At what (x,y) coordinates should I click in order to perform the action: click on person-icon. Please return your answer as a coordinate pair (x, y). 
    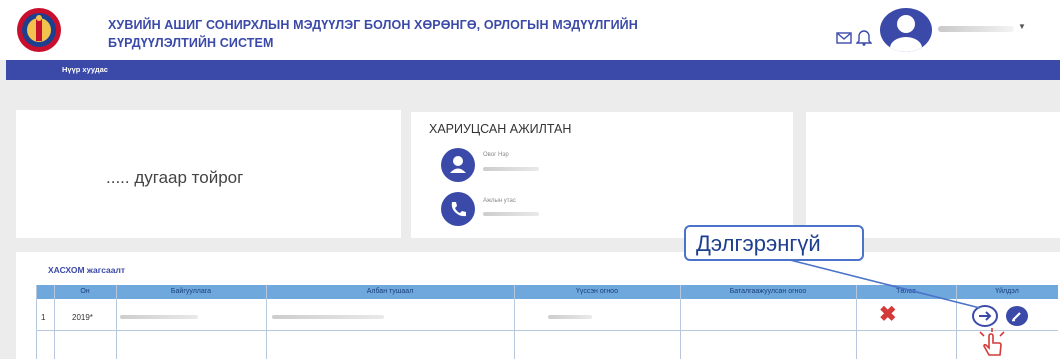
    Looking at the image, I should click on (458, 165).